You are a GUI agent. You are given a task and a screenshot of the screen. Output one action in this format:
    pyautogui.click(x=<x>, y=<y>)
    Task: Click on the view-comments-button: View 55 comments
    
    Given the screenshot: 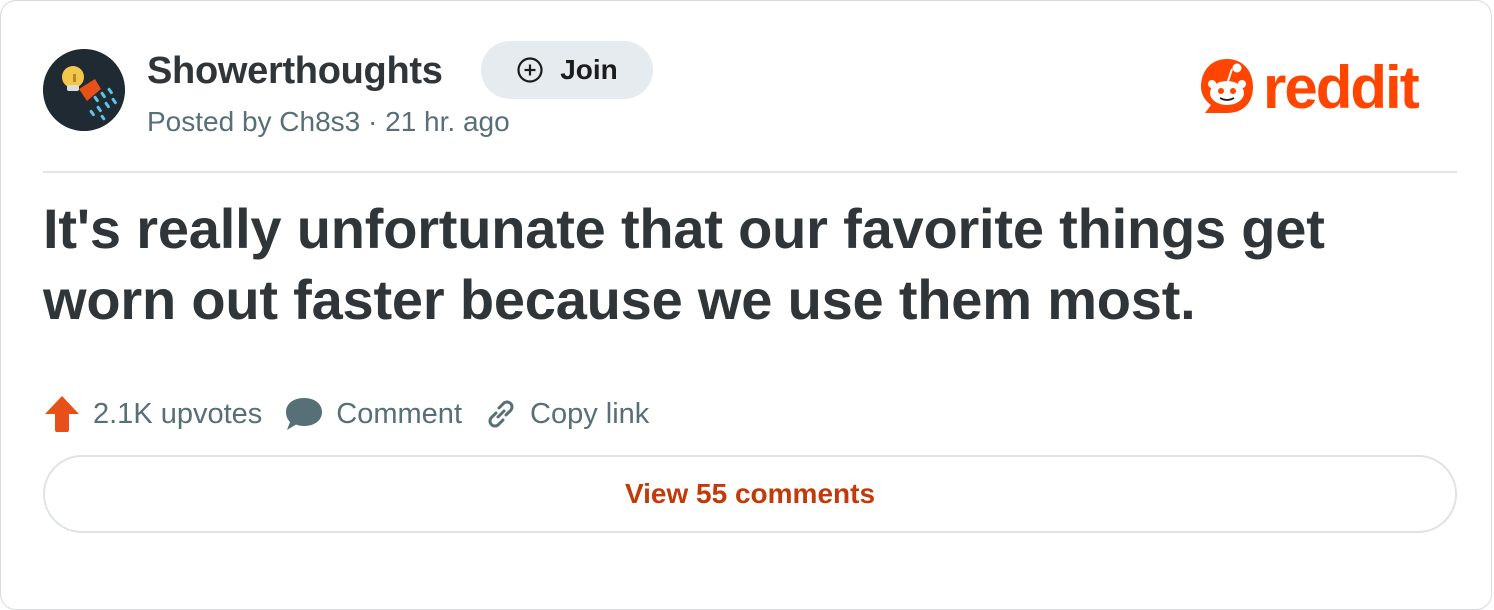 What is the action you would take?
    pyautogui.click(x=750, y=494)
    